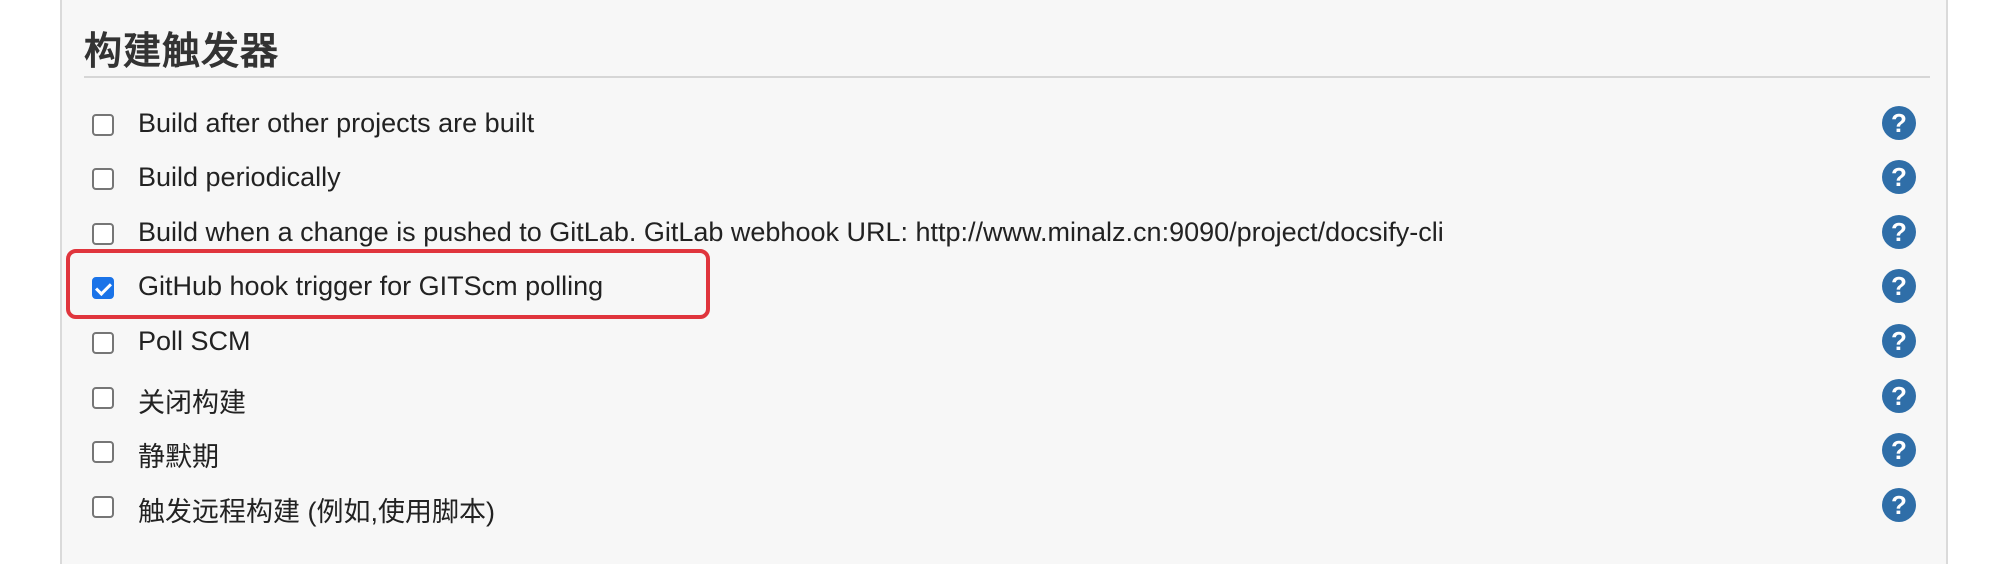  I want to click on trigger-row-remote-trigger: 触发远程构建 (例如,使用脚本) ?, so click(1005, 507).